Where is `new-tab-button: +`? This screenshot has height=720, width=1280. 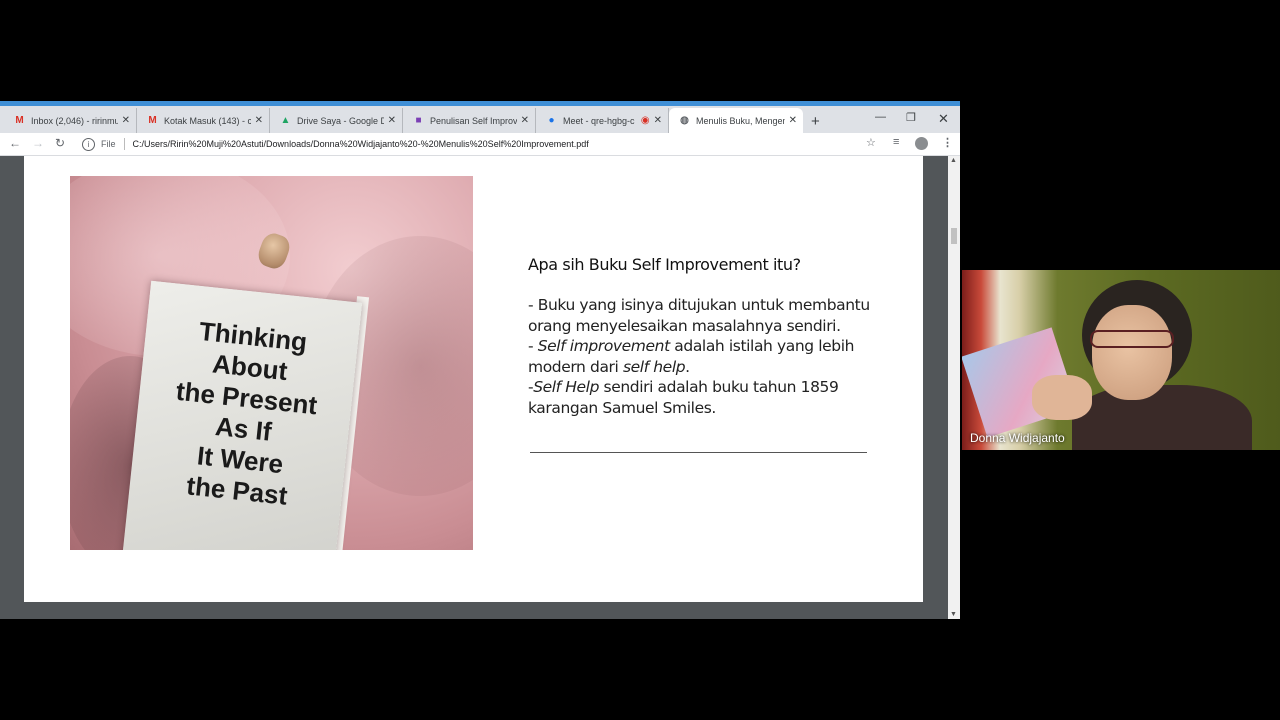
new-tab-button: + is located at coordinates (815, 121).